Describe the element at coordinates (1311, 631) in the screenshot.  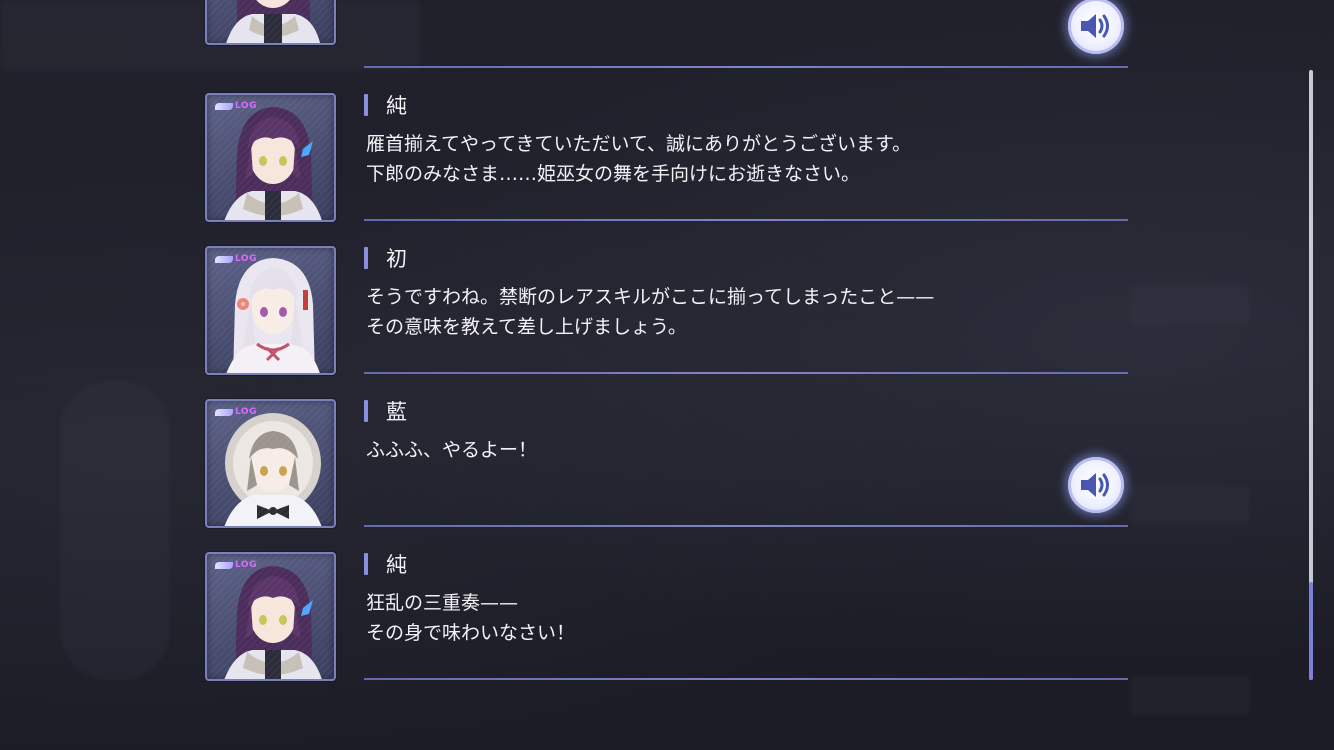
I see `scrollbar-thumb` at that location.